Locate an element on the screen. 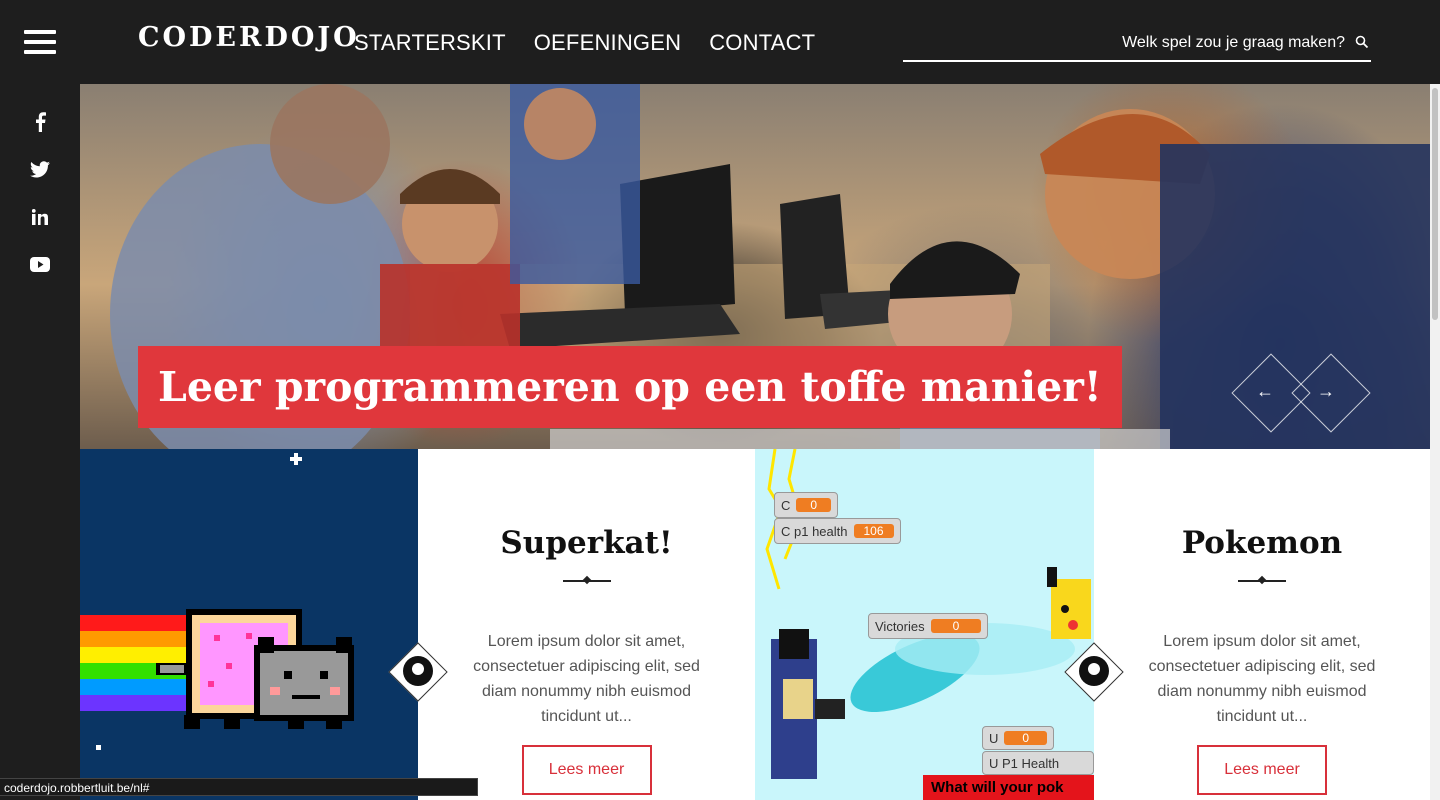 The image size is (1440, 800). var-name: Victories is located at coordinates (900, 626).